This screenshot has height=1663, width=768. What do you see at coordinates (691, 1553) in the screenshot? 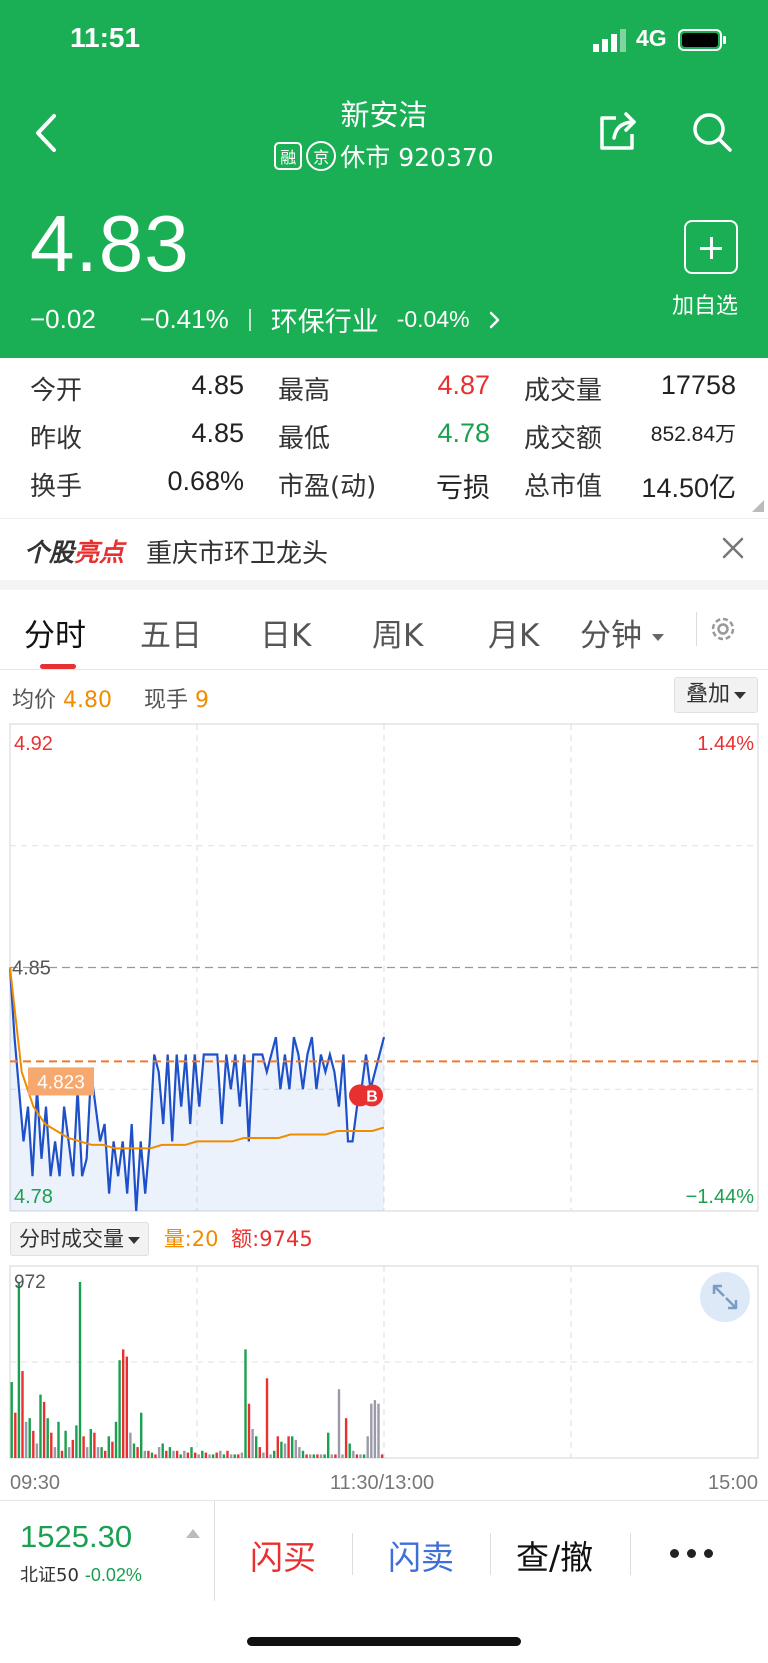
I see `more-icon` at bounding box center [691, 1553].